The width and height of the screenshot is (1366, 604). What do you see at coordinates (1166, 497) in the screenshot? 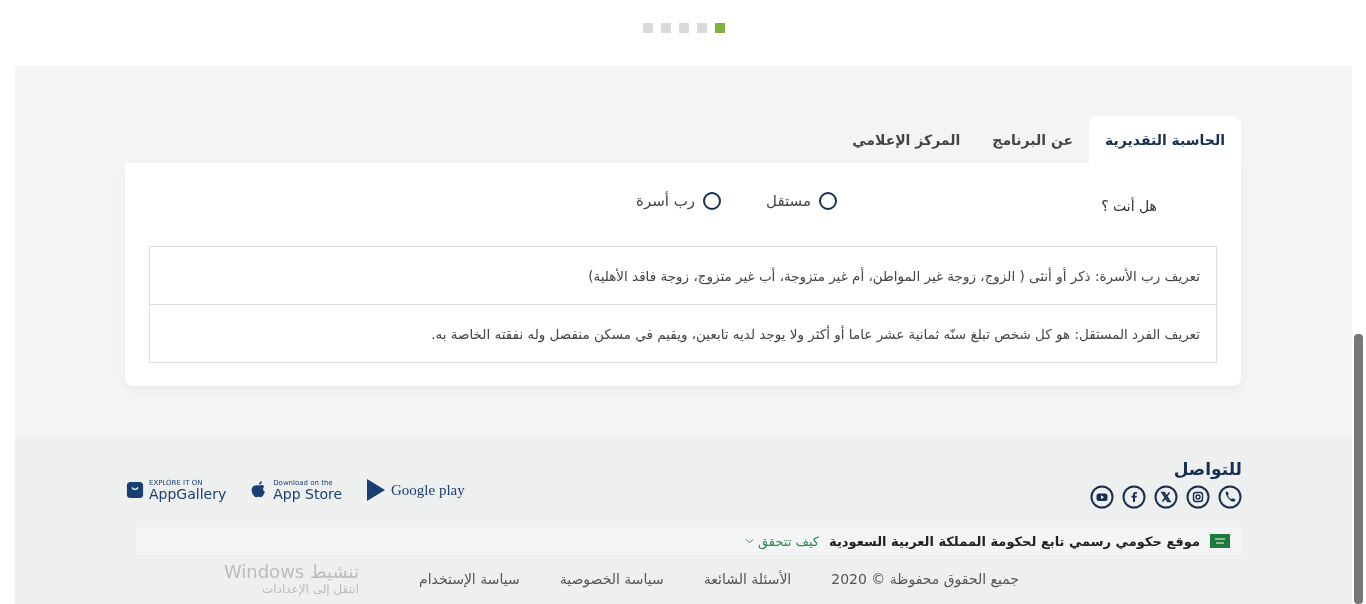
I see `x-icon` at bounding box center [1166, 497].